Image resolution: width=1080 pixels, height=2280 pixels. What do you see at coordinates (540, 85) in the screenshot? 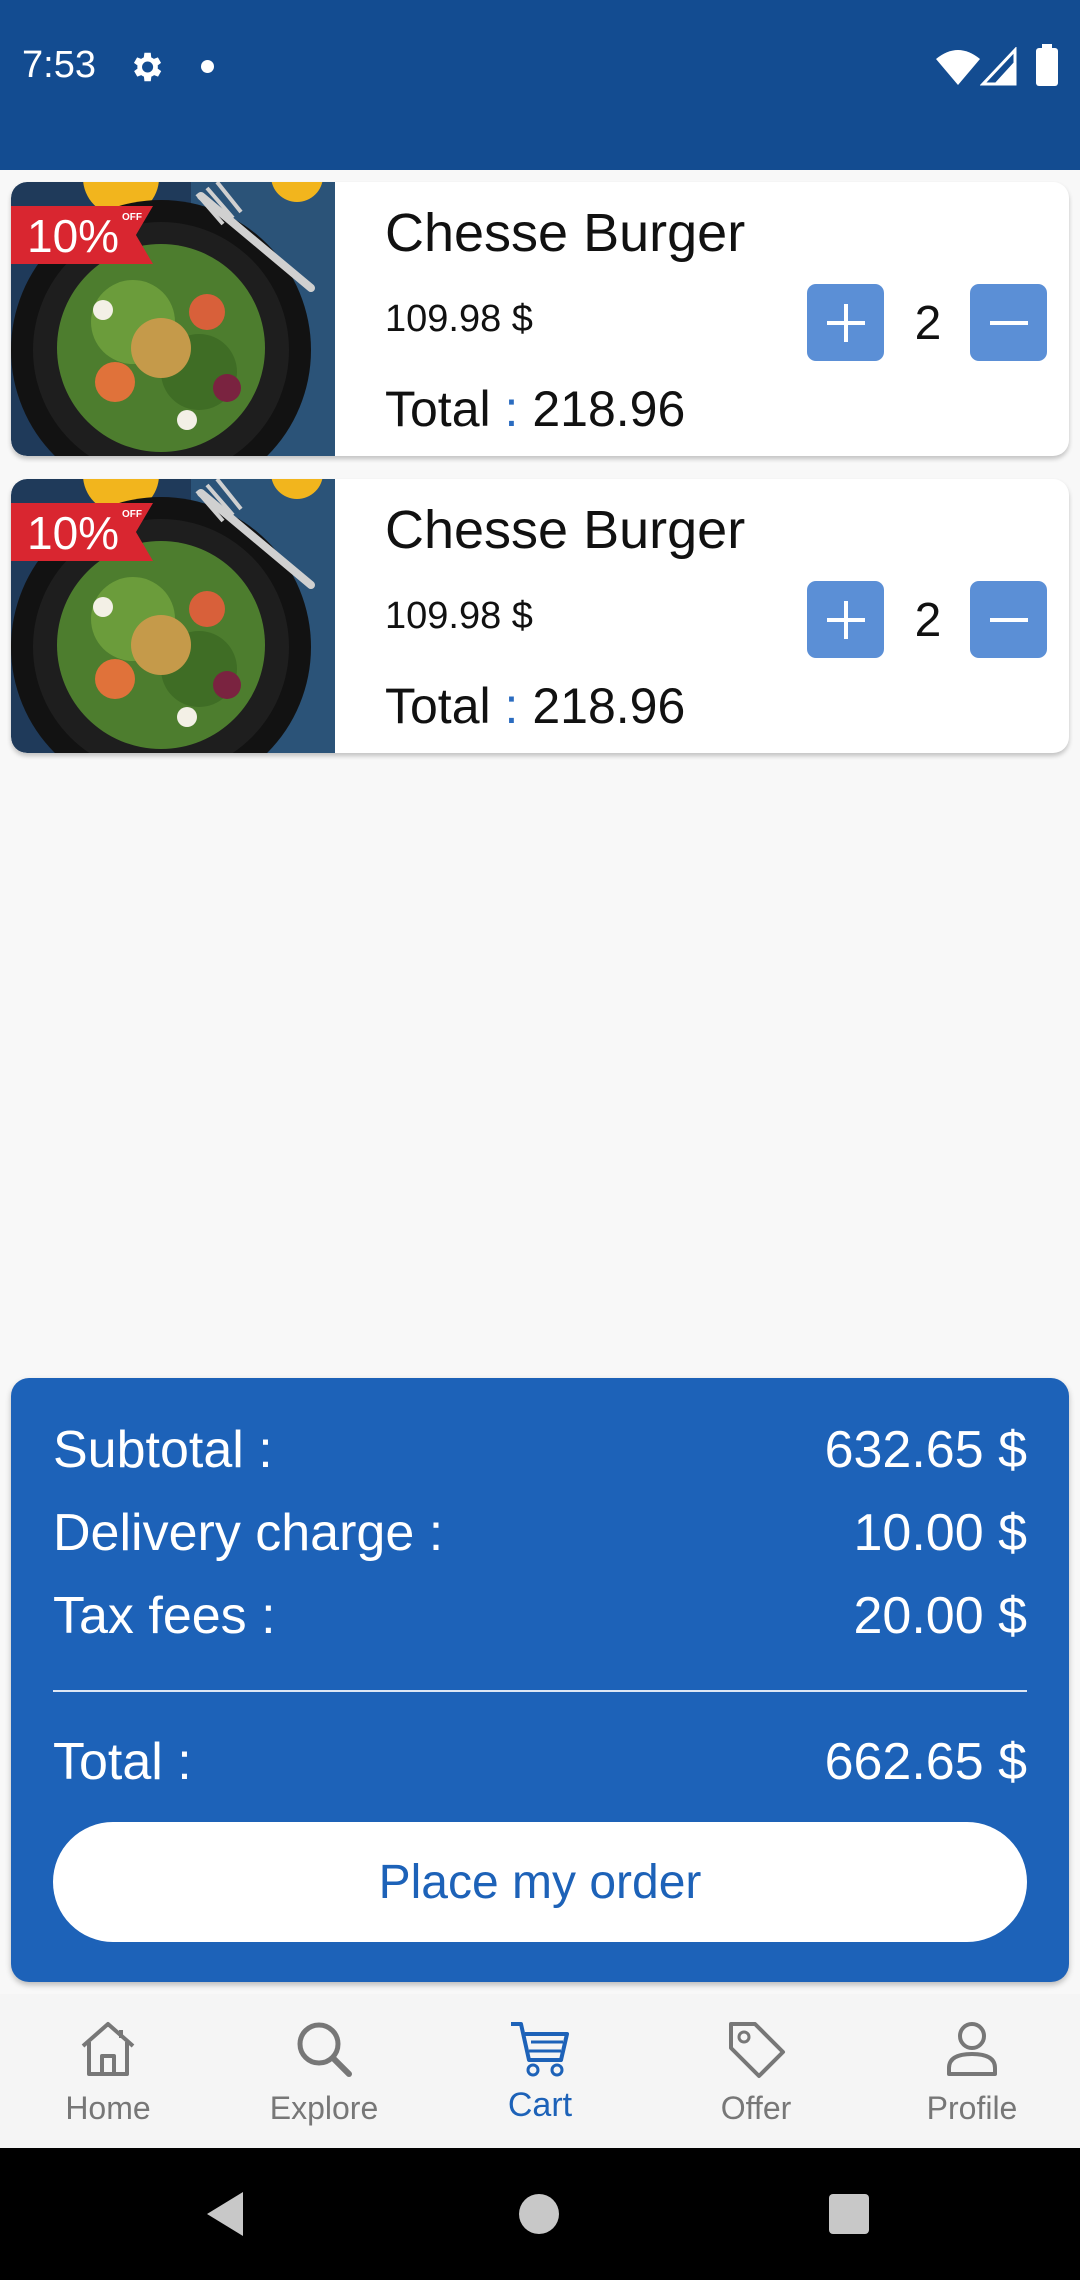
I see `status-bar: 7:53` at bounding box center [540, 85].